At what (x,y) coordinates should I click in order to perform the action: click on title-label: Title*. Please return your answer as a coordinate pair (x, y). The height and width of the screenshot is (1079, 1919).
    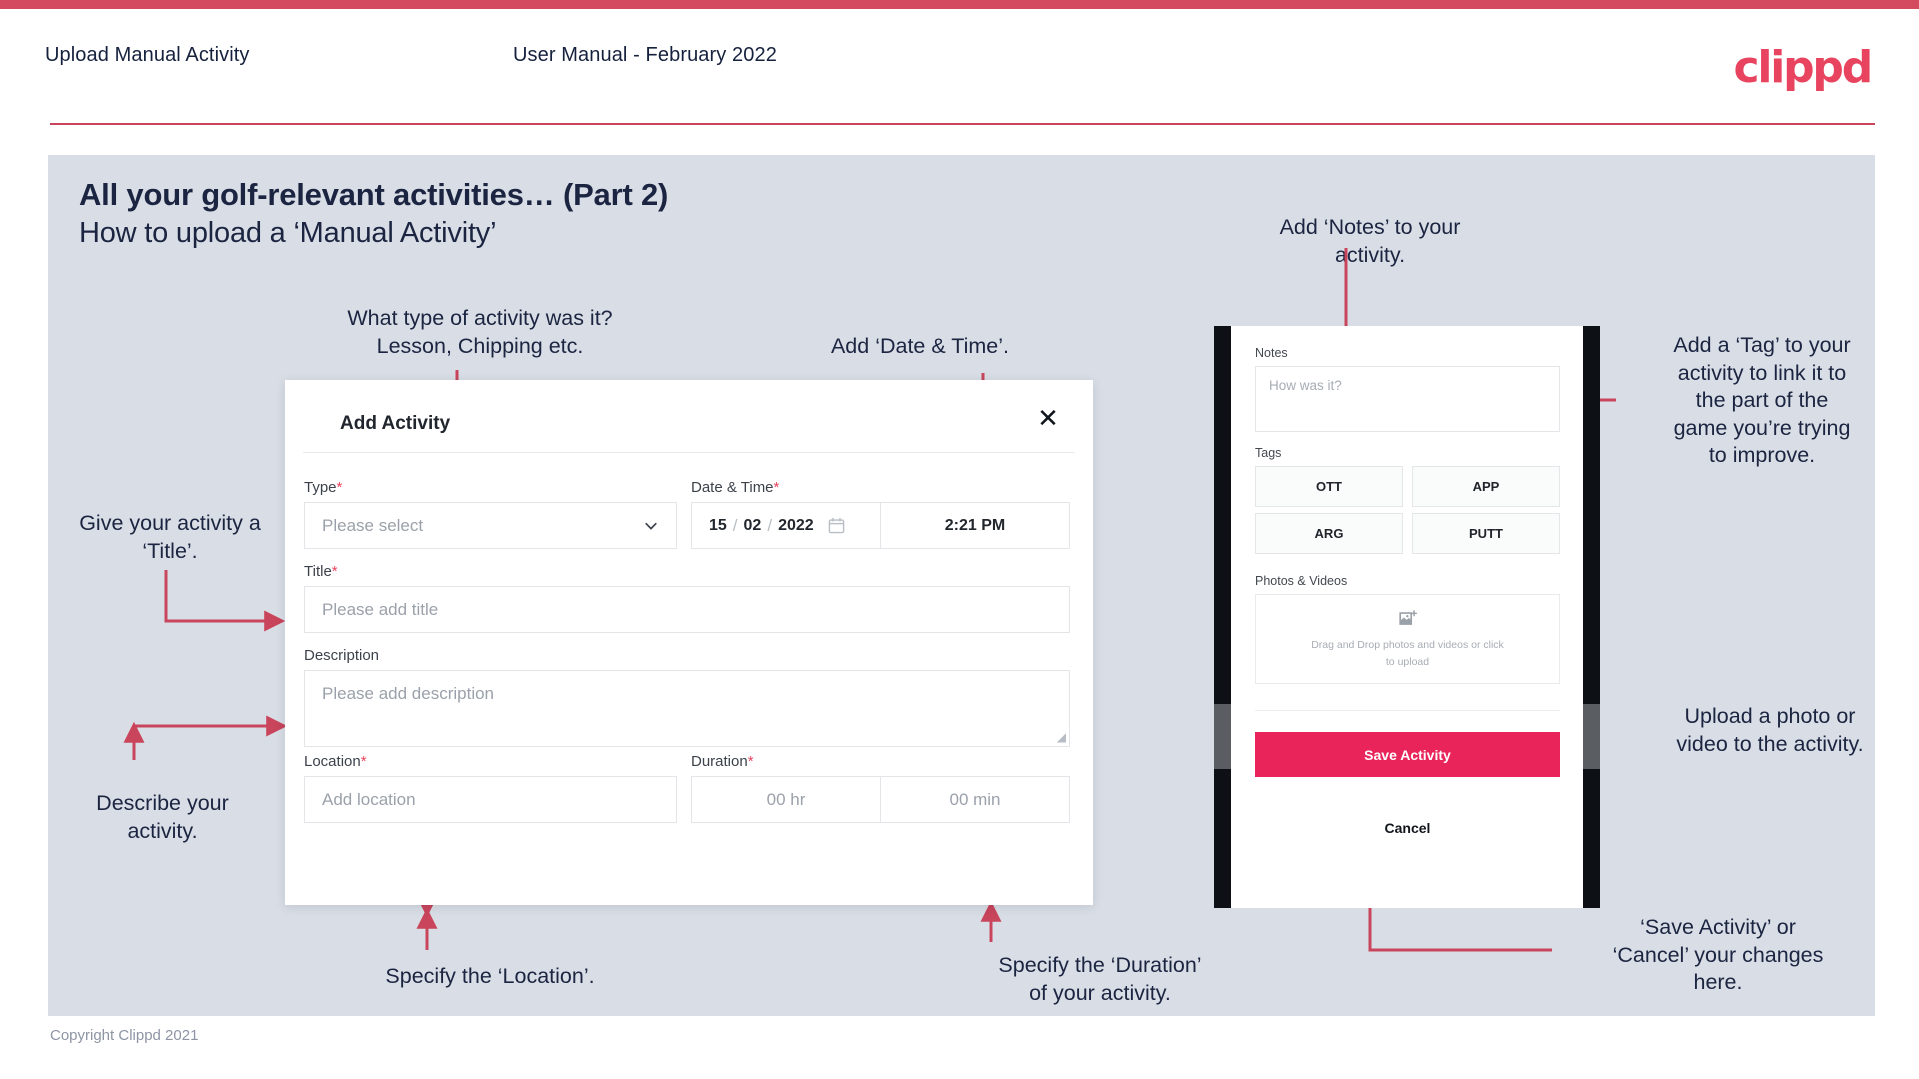
    Looking at the image, I should click on (321, 571).